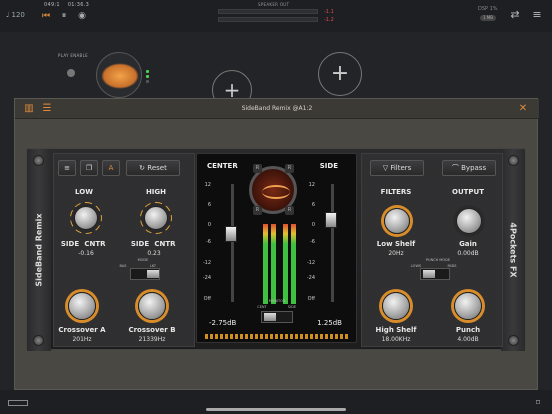  What do you see at coordinates (331, 220) in the screenshot?
I see `side-fader` at bounding box center [331, 220].